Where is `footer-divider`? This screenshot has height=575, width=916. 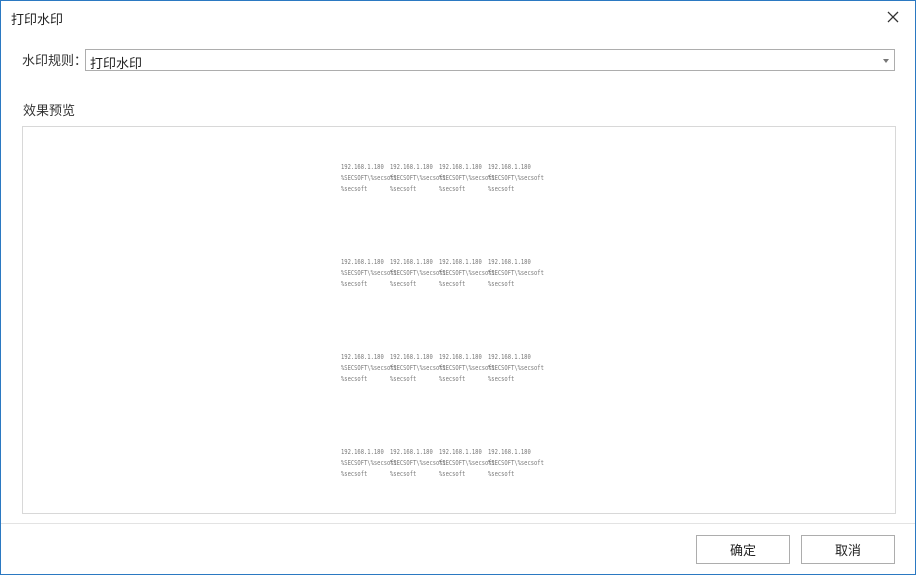
footer-divider is located at coordinates (458, 523).